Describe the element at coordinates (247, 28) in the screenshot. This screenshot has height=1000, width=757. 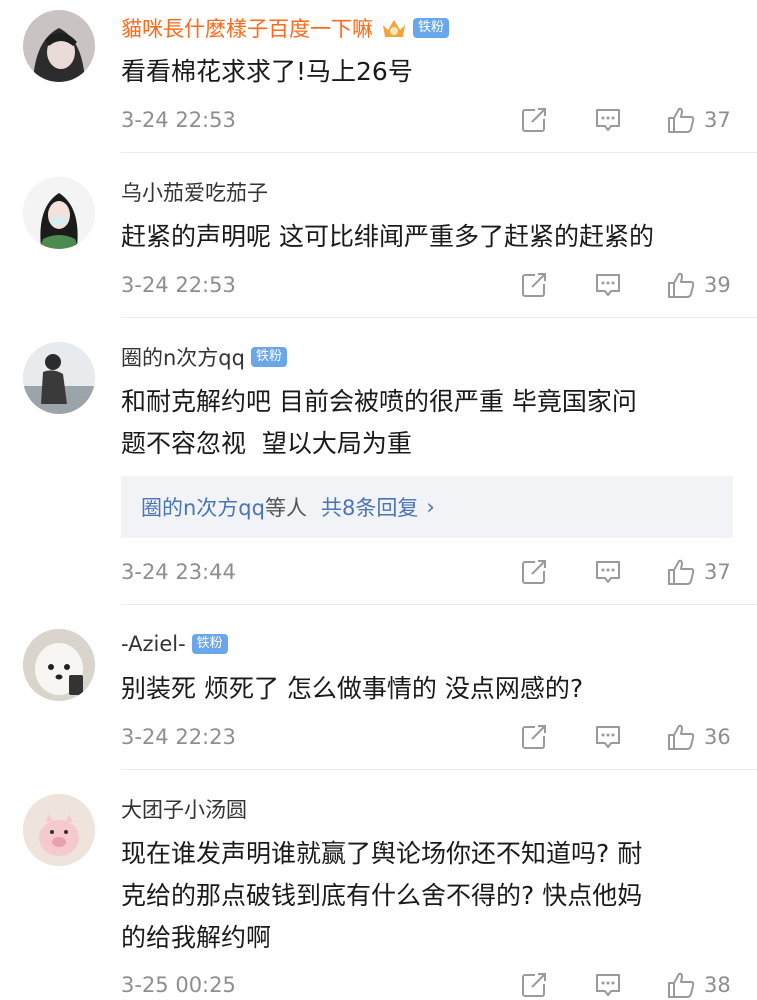
I see `username: 貓咪長什麼樣子百度一下嘛` at that location.